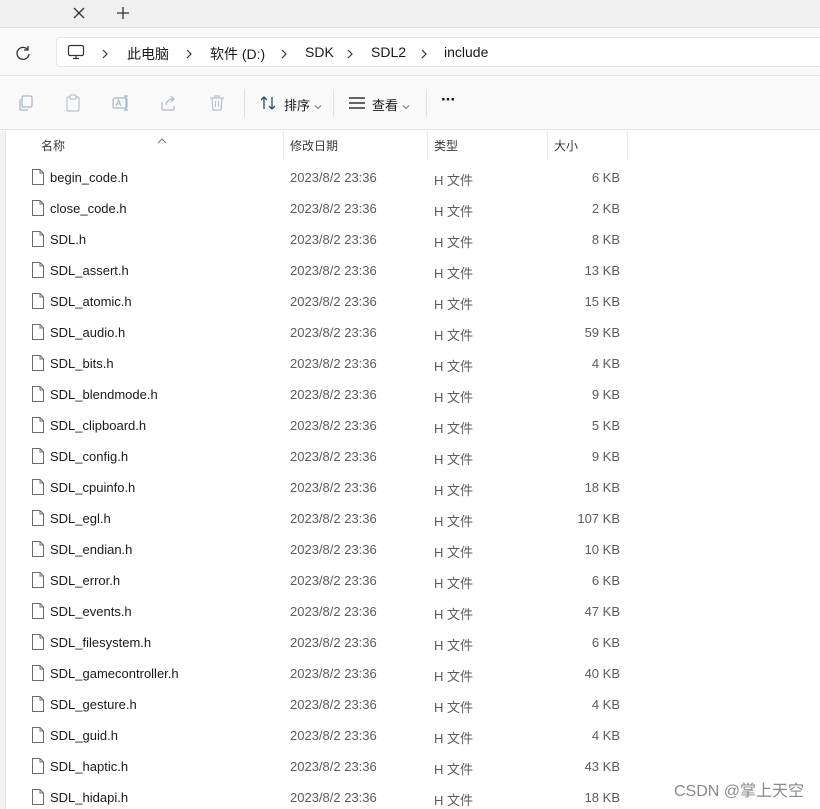  Describe the element at coordinates (26, 103) in the screenshot. I see `copy-icon` at that location.